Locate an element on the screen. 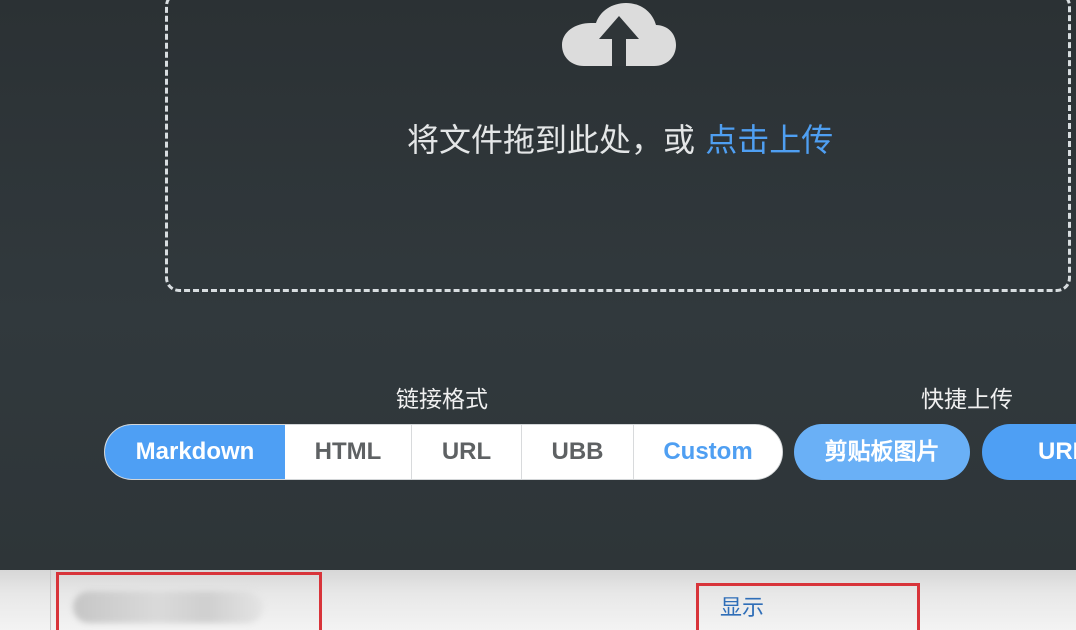 This screenshot has height=630, width=1076. quick-upload-label: 快捷上传 is located at coordinates (967, 400).